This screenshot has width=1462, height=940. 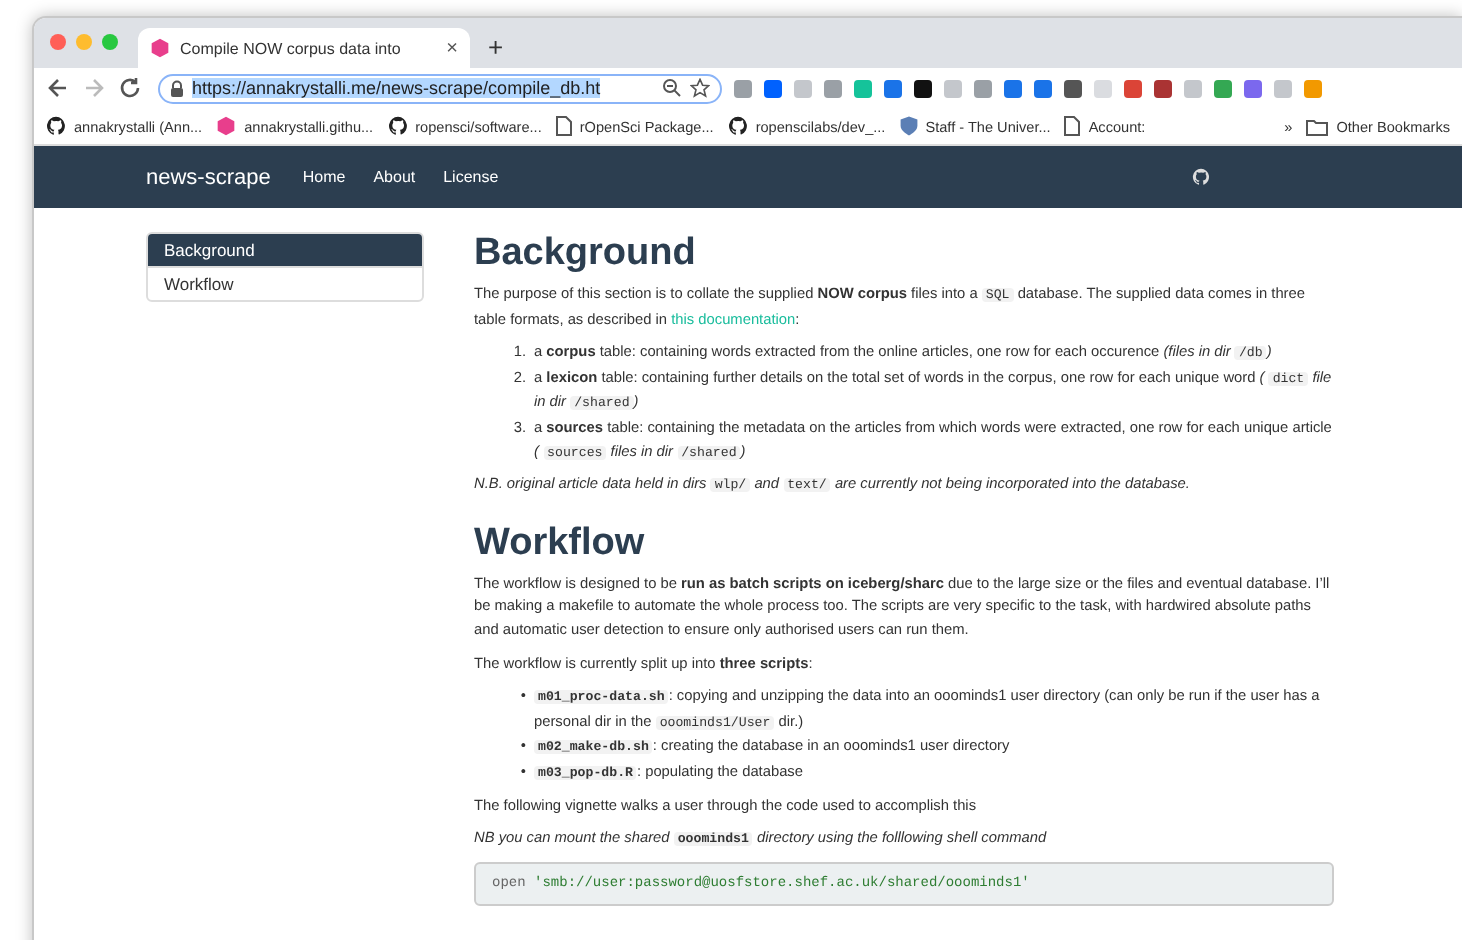 What do you see at coordinates (496, 47) in the screenshot?
I see `new-tab-button: +` at bounding box center [496, 47].